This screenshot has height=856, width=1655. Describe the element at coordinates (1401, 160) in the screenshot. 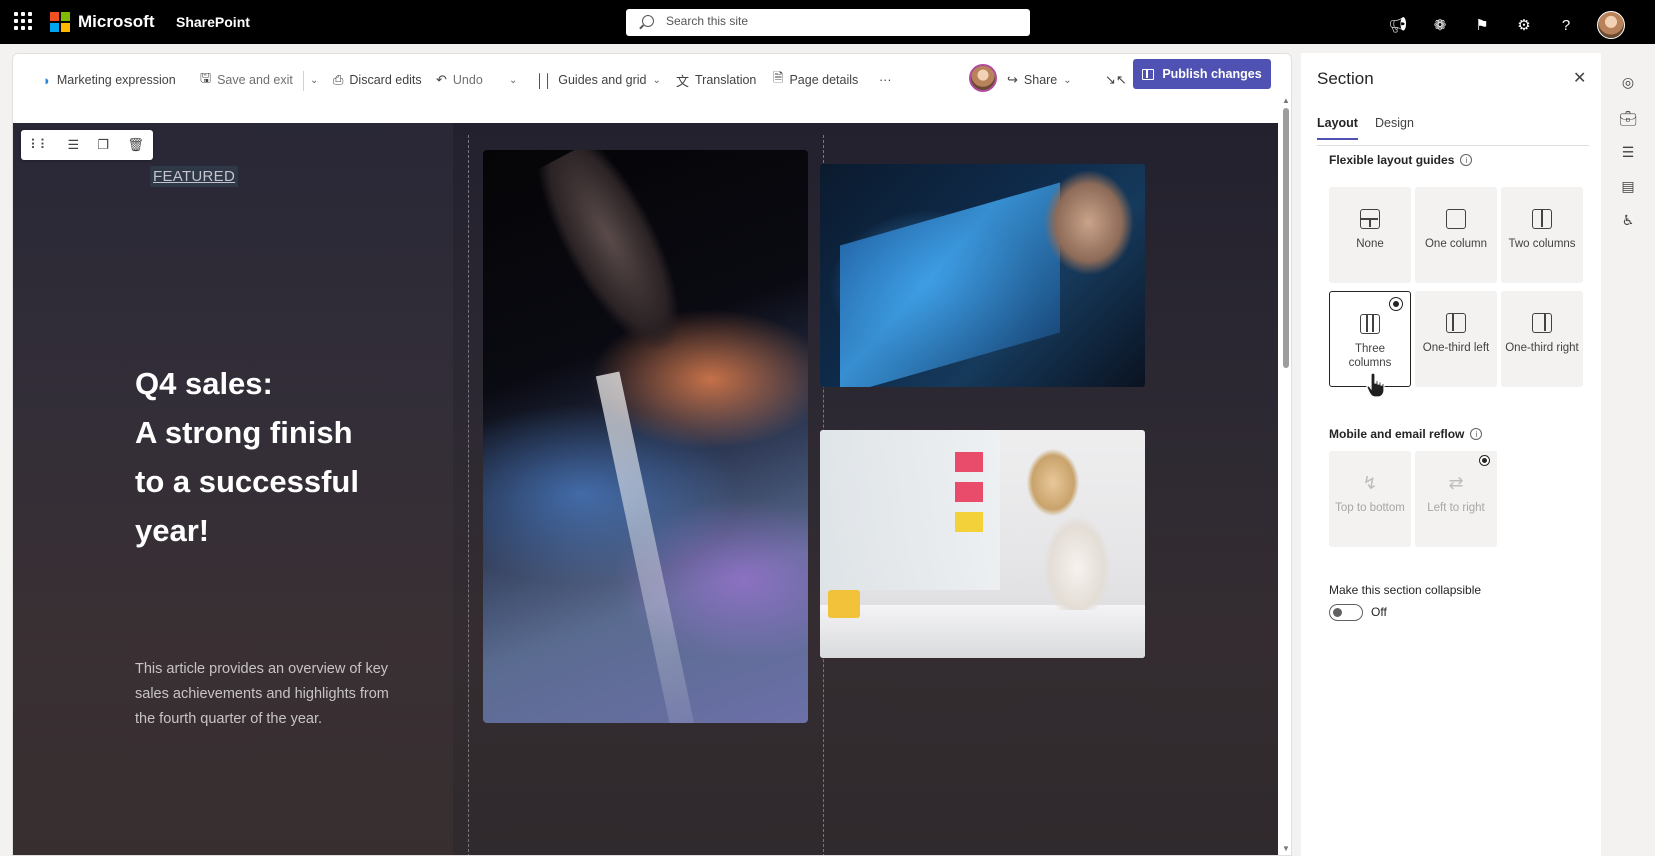

I see `layout-guides-heading: Flexible layout guides i` at that location.